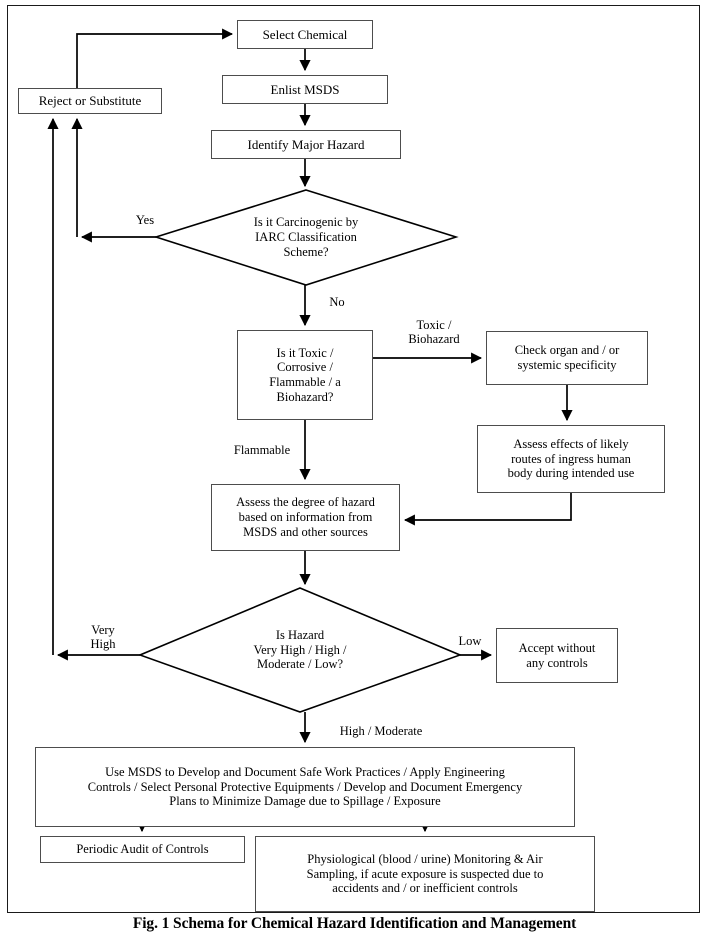 The height and width of the screenshot is (943, 709). I want to click on node-periodic-audit-label: Periodic Audit of Controls, so click(142, 849).